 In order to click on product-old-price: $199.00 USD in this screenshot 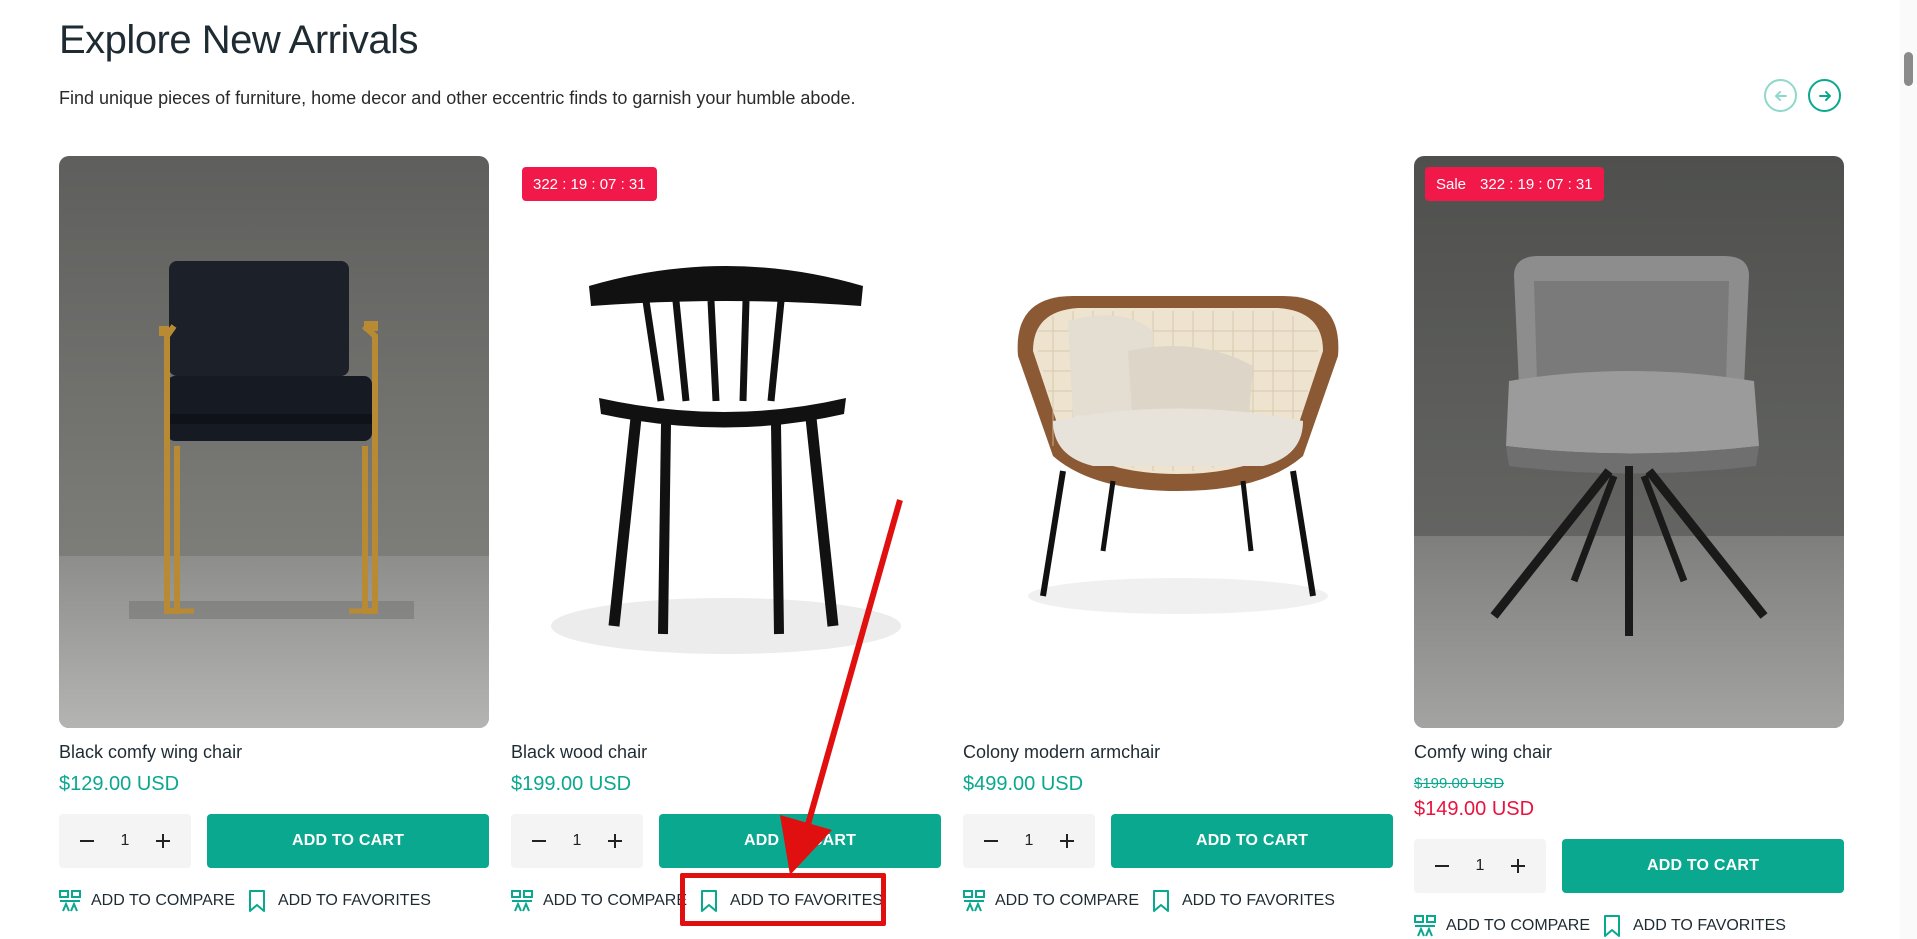, I will do `click(1459, 783)`.